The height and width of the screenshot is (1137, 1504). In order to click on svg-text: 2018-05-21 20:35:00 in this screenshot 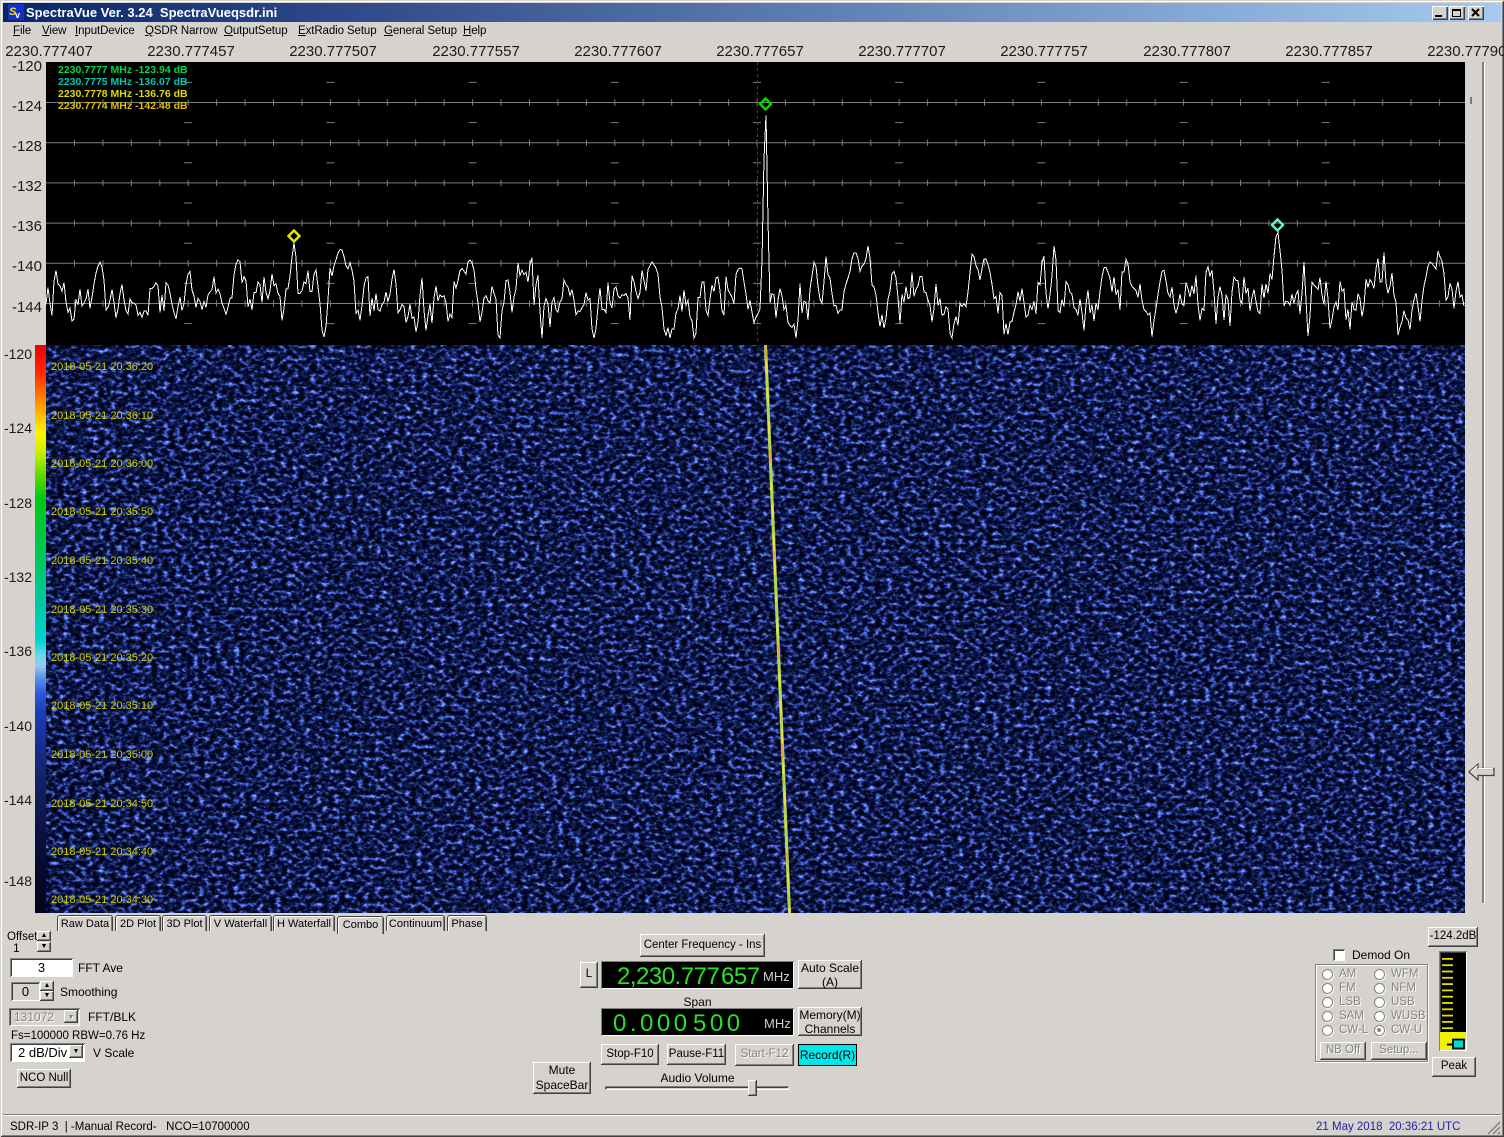, I will do `click(102, 755)`.